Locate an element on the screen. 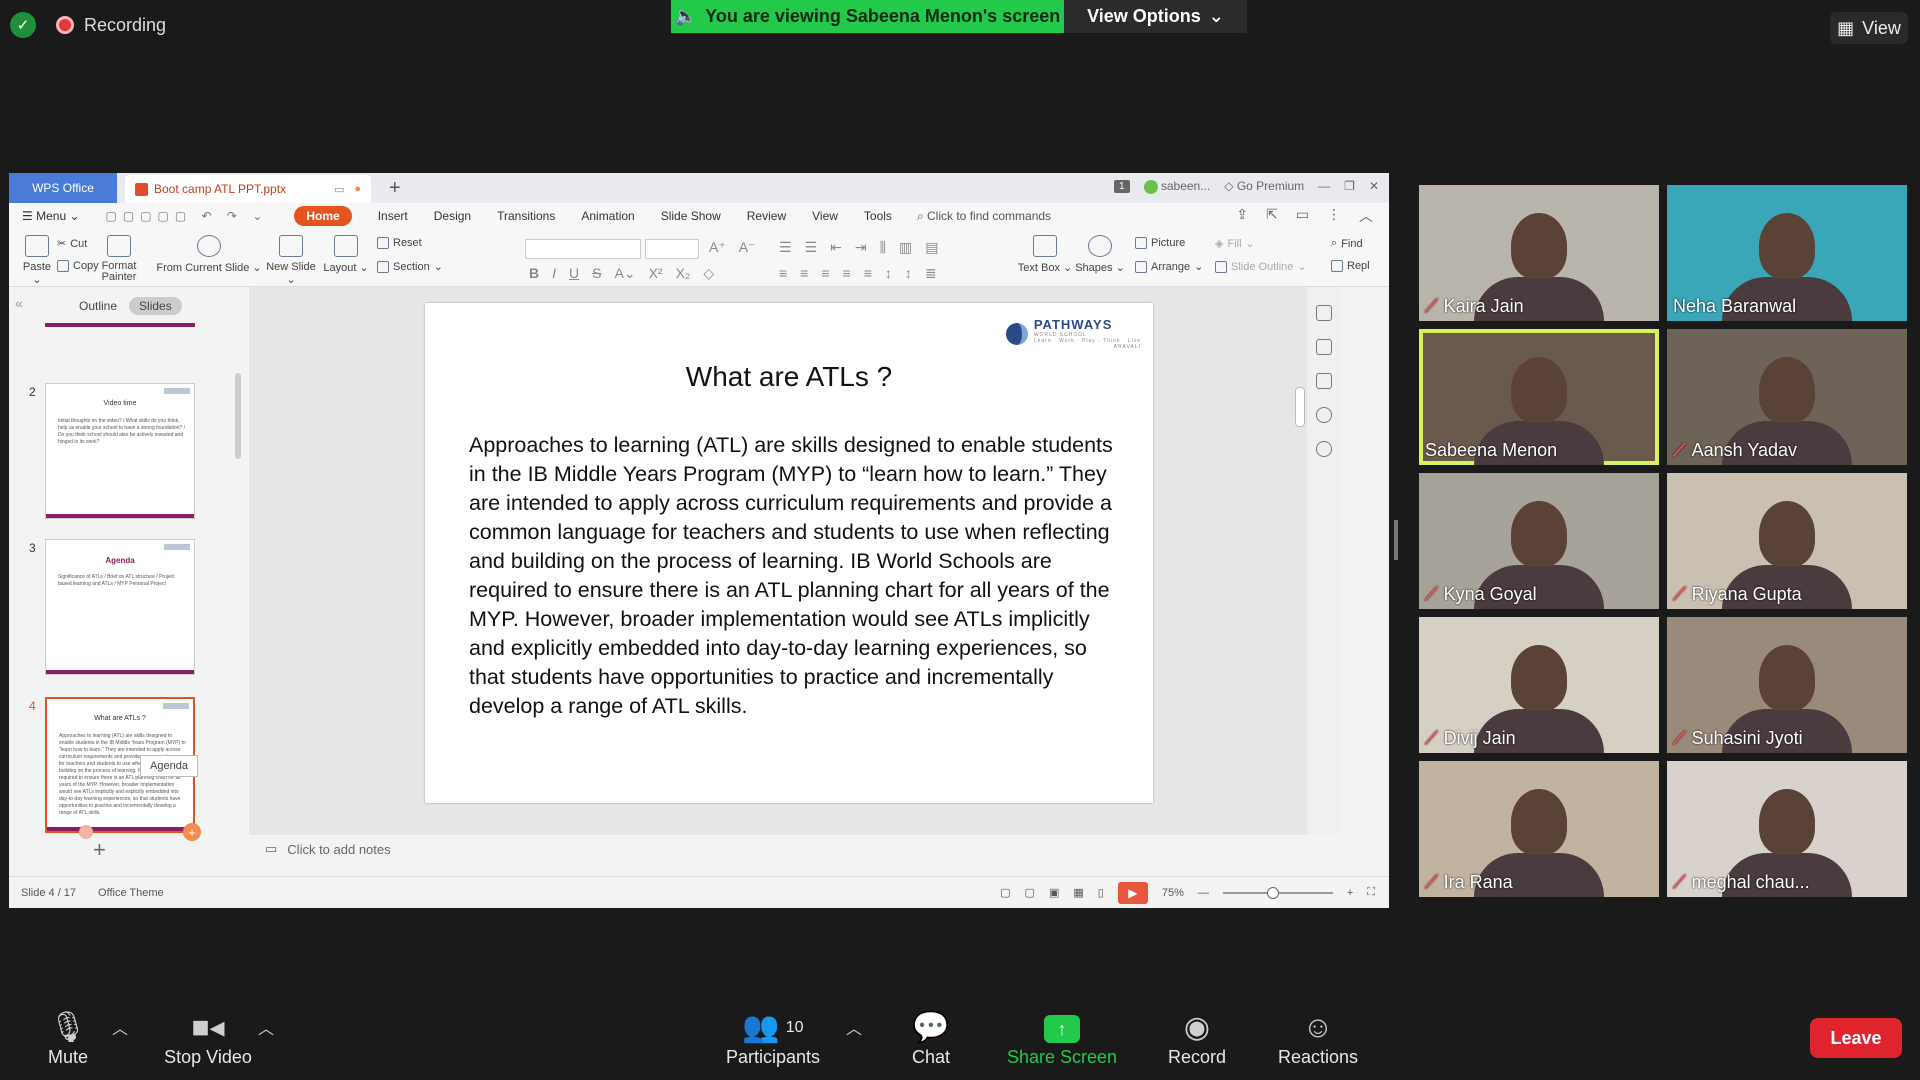 The image size is (1920, 1080). subscript-icon: X₂ is located at coordinates (683, 273).